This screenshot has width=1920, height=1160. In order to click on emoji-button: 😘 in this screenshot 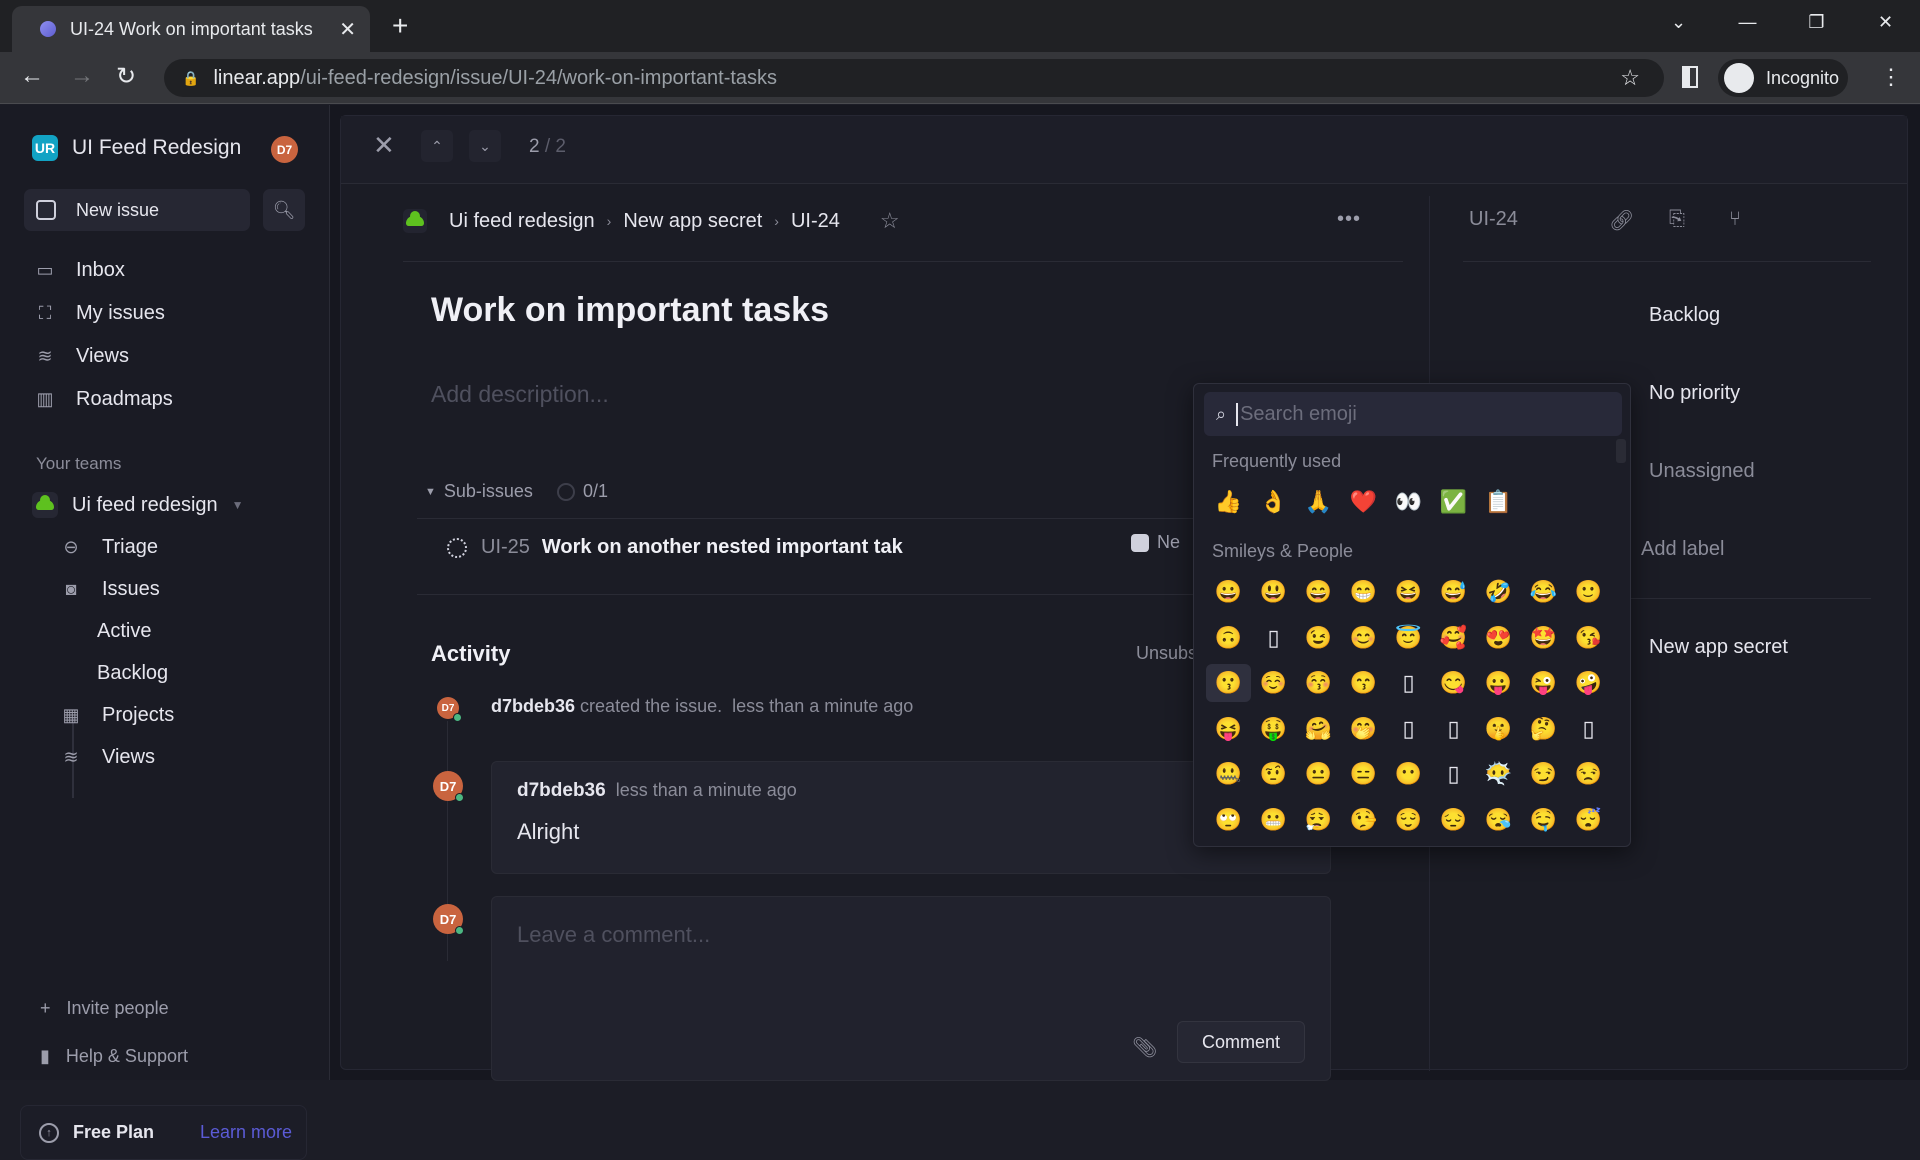, I will do `click(1588, 638)`.